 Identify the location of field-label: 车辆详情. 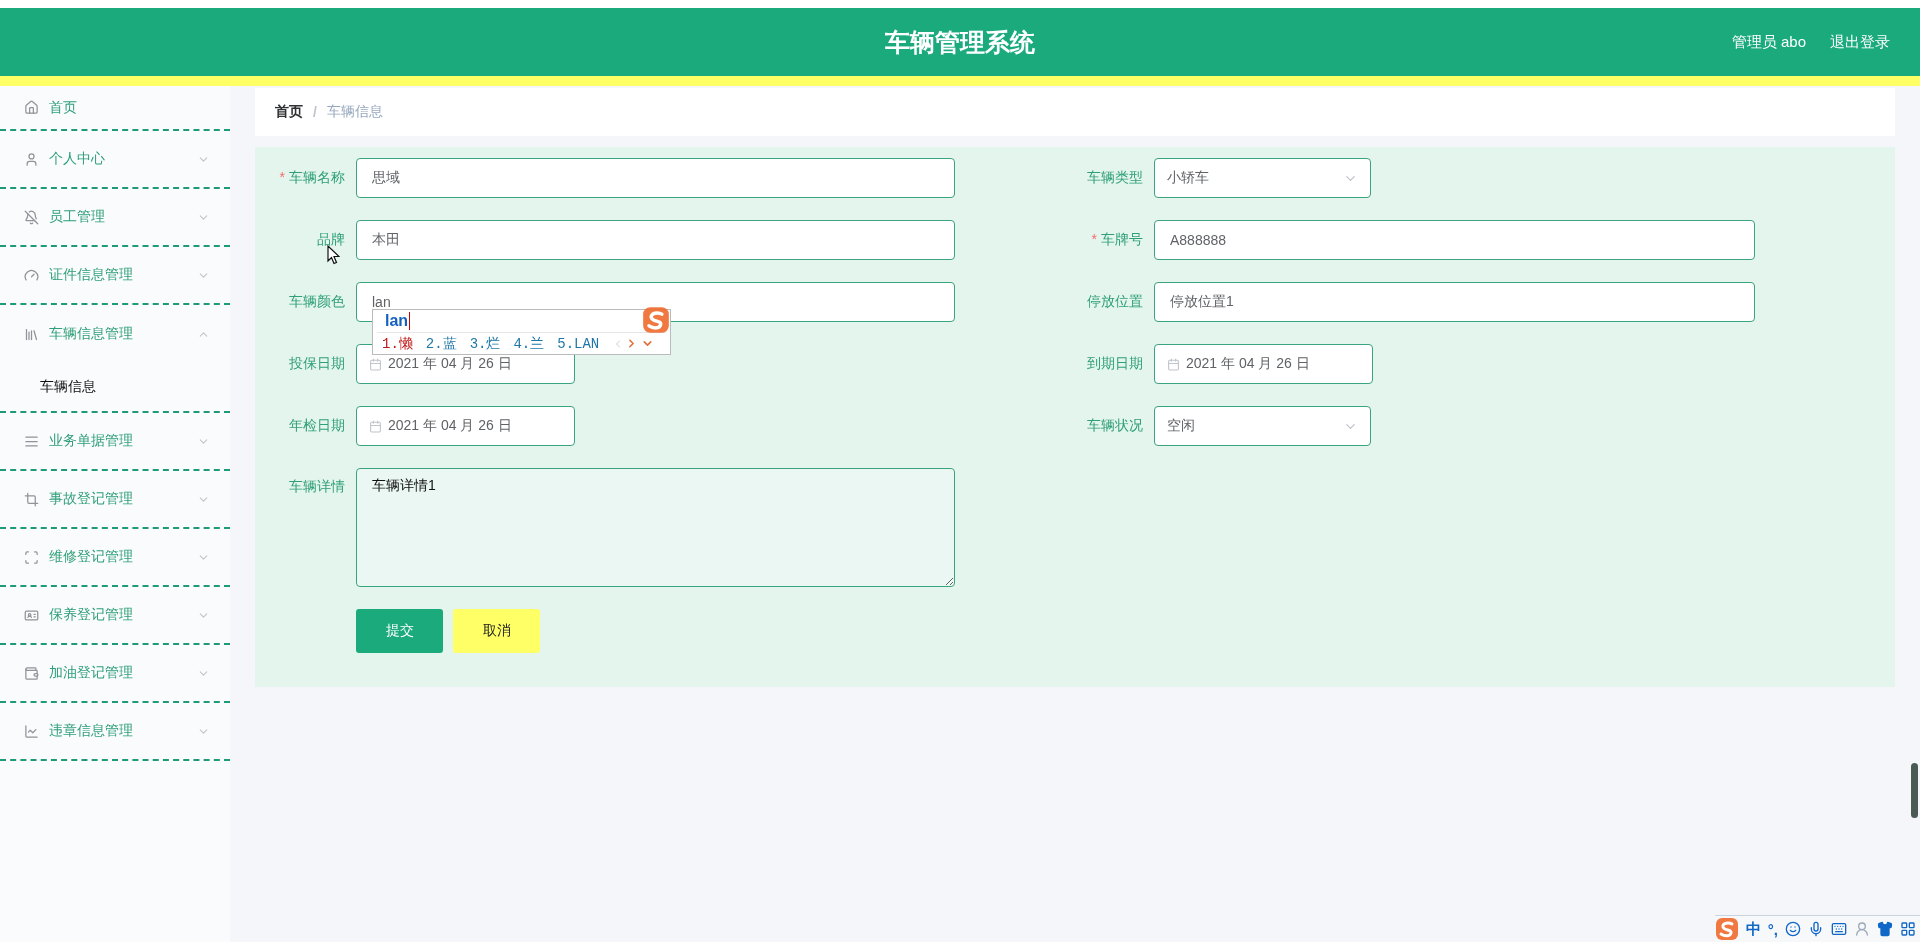
(316, 486).